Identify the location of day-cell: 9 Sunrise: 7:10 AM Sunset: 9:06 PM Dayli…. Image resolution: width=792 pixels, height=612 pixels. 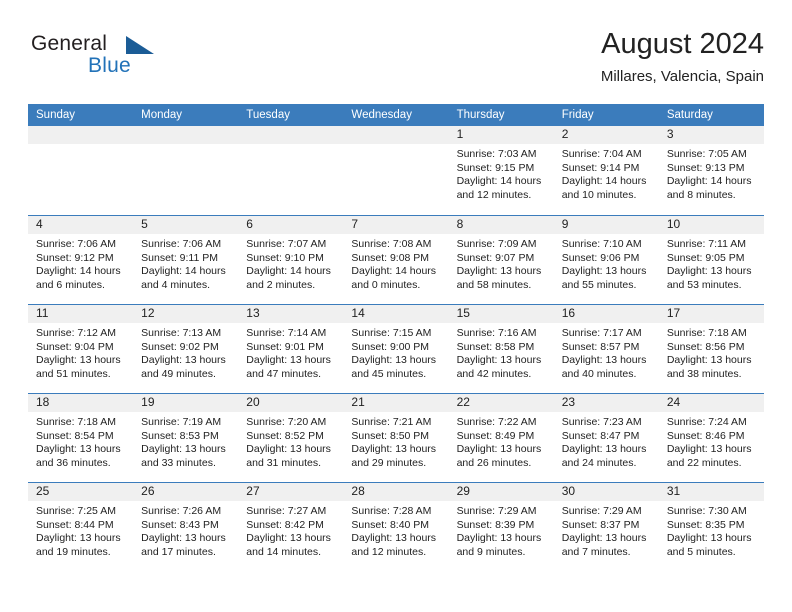
(606, 260).